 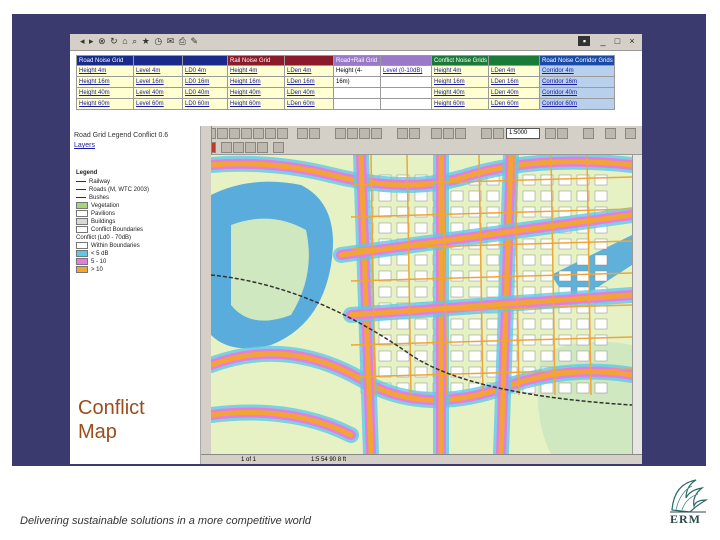 What do you see at coordinates (205, 60) in the screenshot?
I see `table-header-cell` at bounding box center [205, 60].